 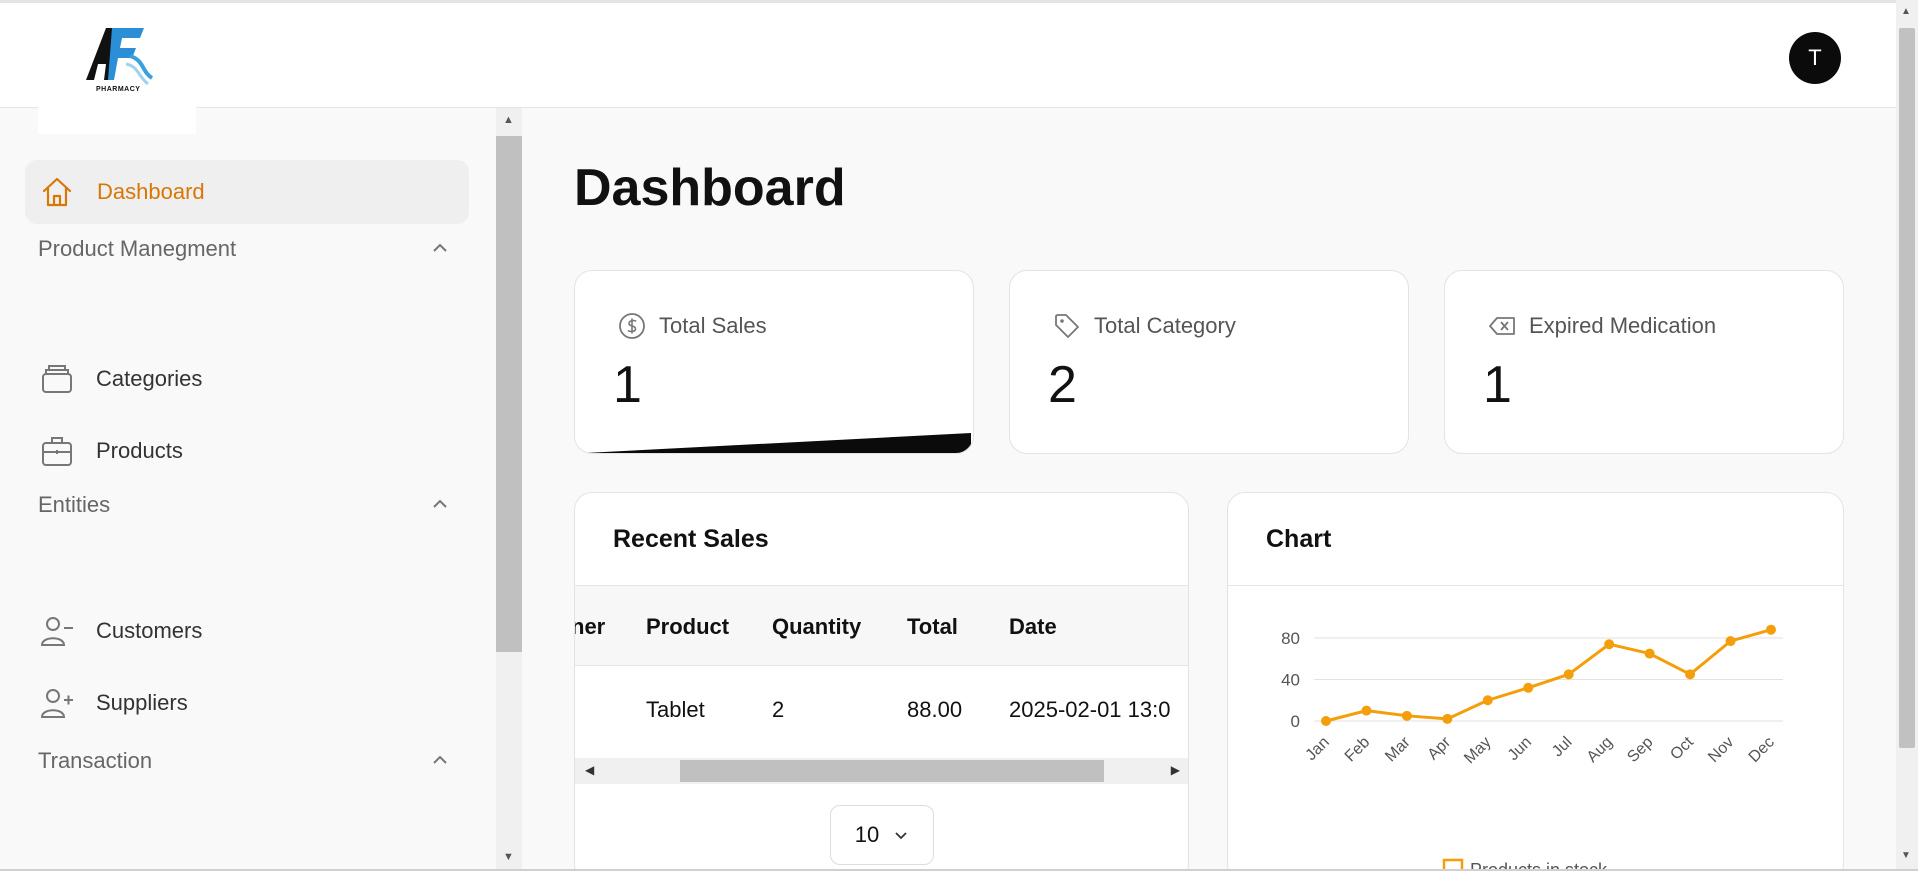 I want to click on avatar-initial: T, so click(x=1815, y=57).